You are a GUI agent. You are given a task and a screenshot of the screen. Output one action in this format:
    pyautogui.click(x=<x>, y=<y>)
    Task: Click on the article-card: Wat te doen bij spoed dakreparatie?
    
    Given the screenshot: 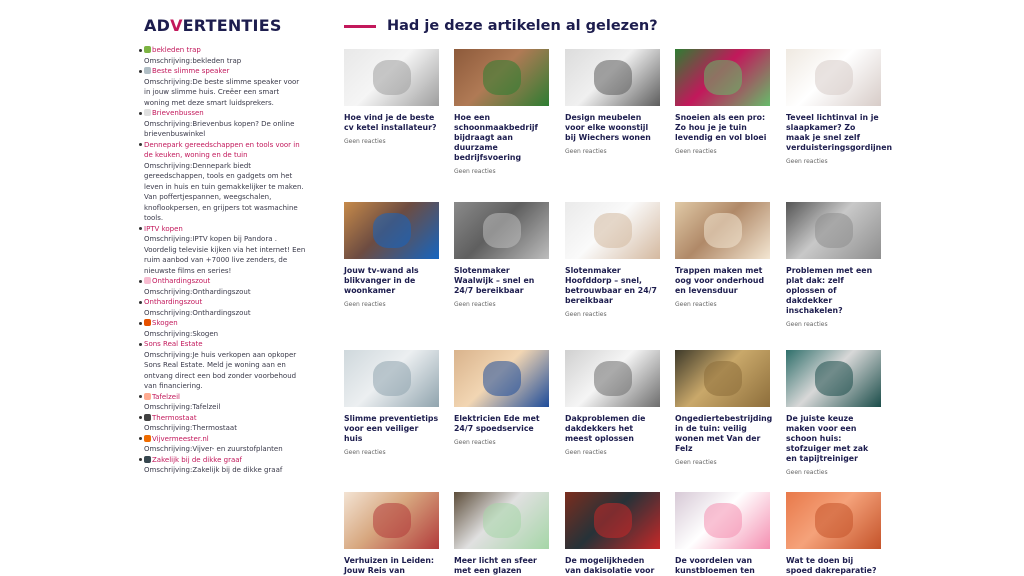 What is the action you would take?
    pyautogui.click(x=833, y=534)
    